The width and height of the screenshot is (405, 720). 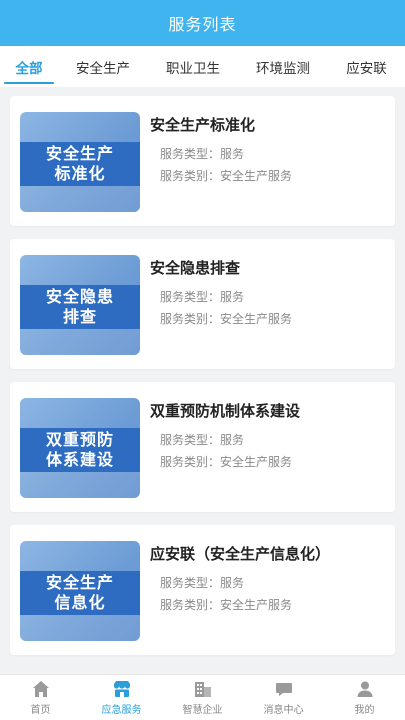 I want to click on service-title: 应安联（安全生产信息化）, so click(x=240, y=554).